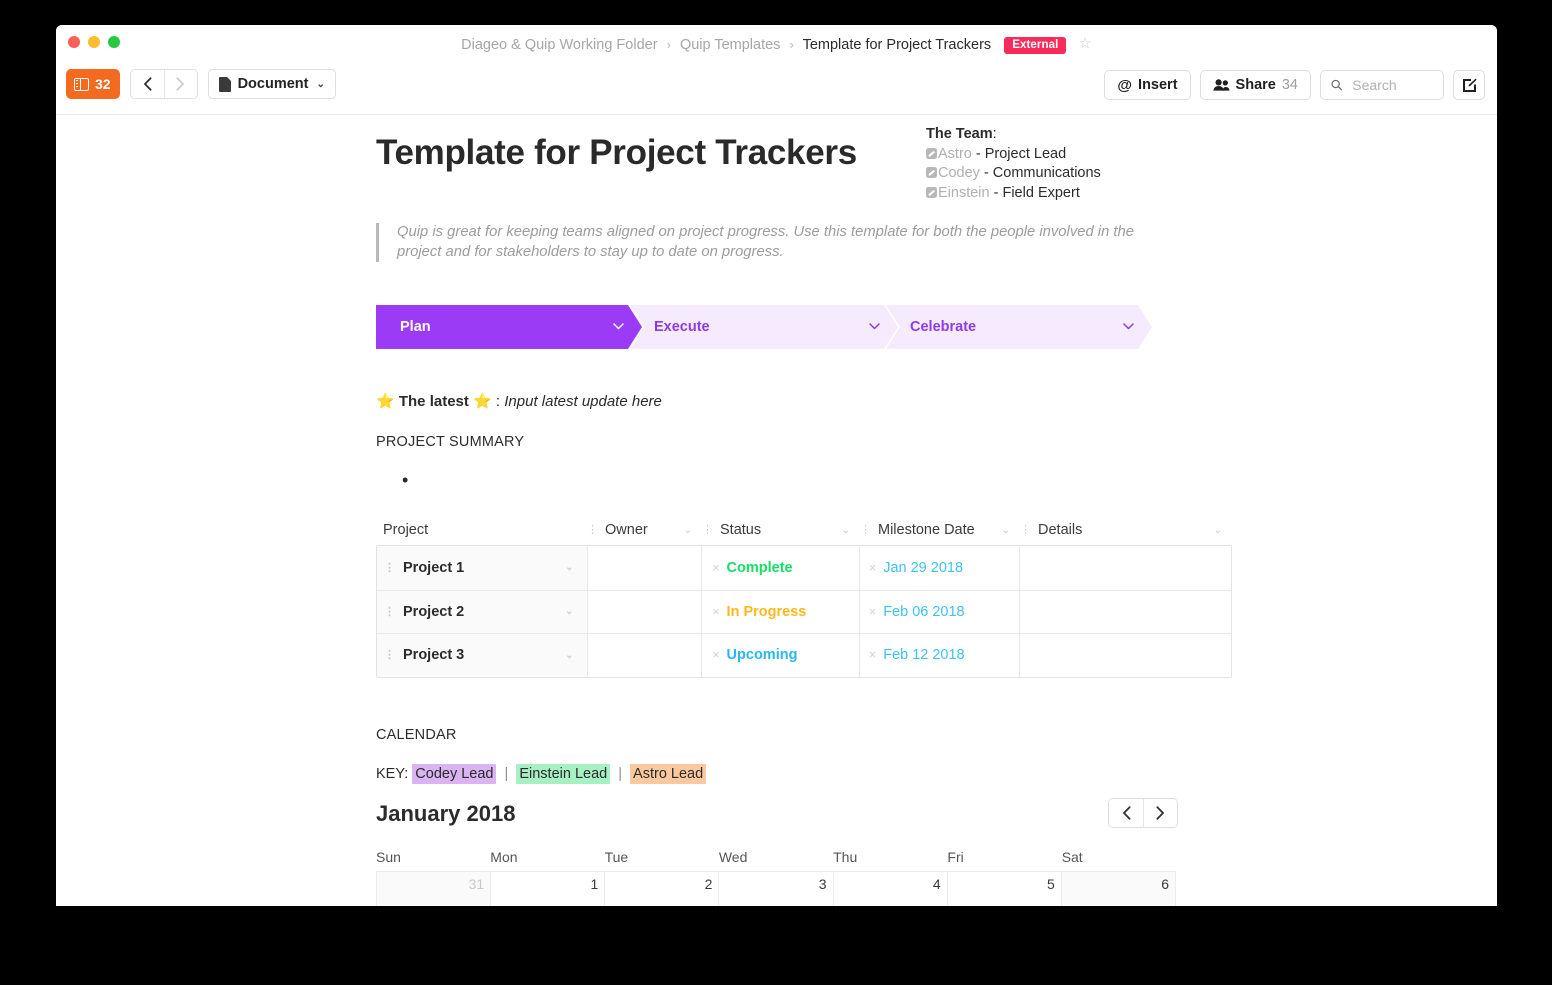 Image resolution: width=1552 pixels, height=985 pixels. Describe the element at coordinates (1337, 85) in the screenshot. I see `search-icon` at that location.